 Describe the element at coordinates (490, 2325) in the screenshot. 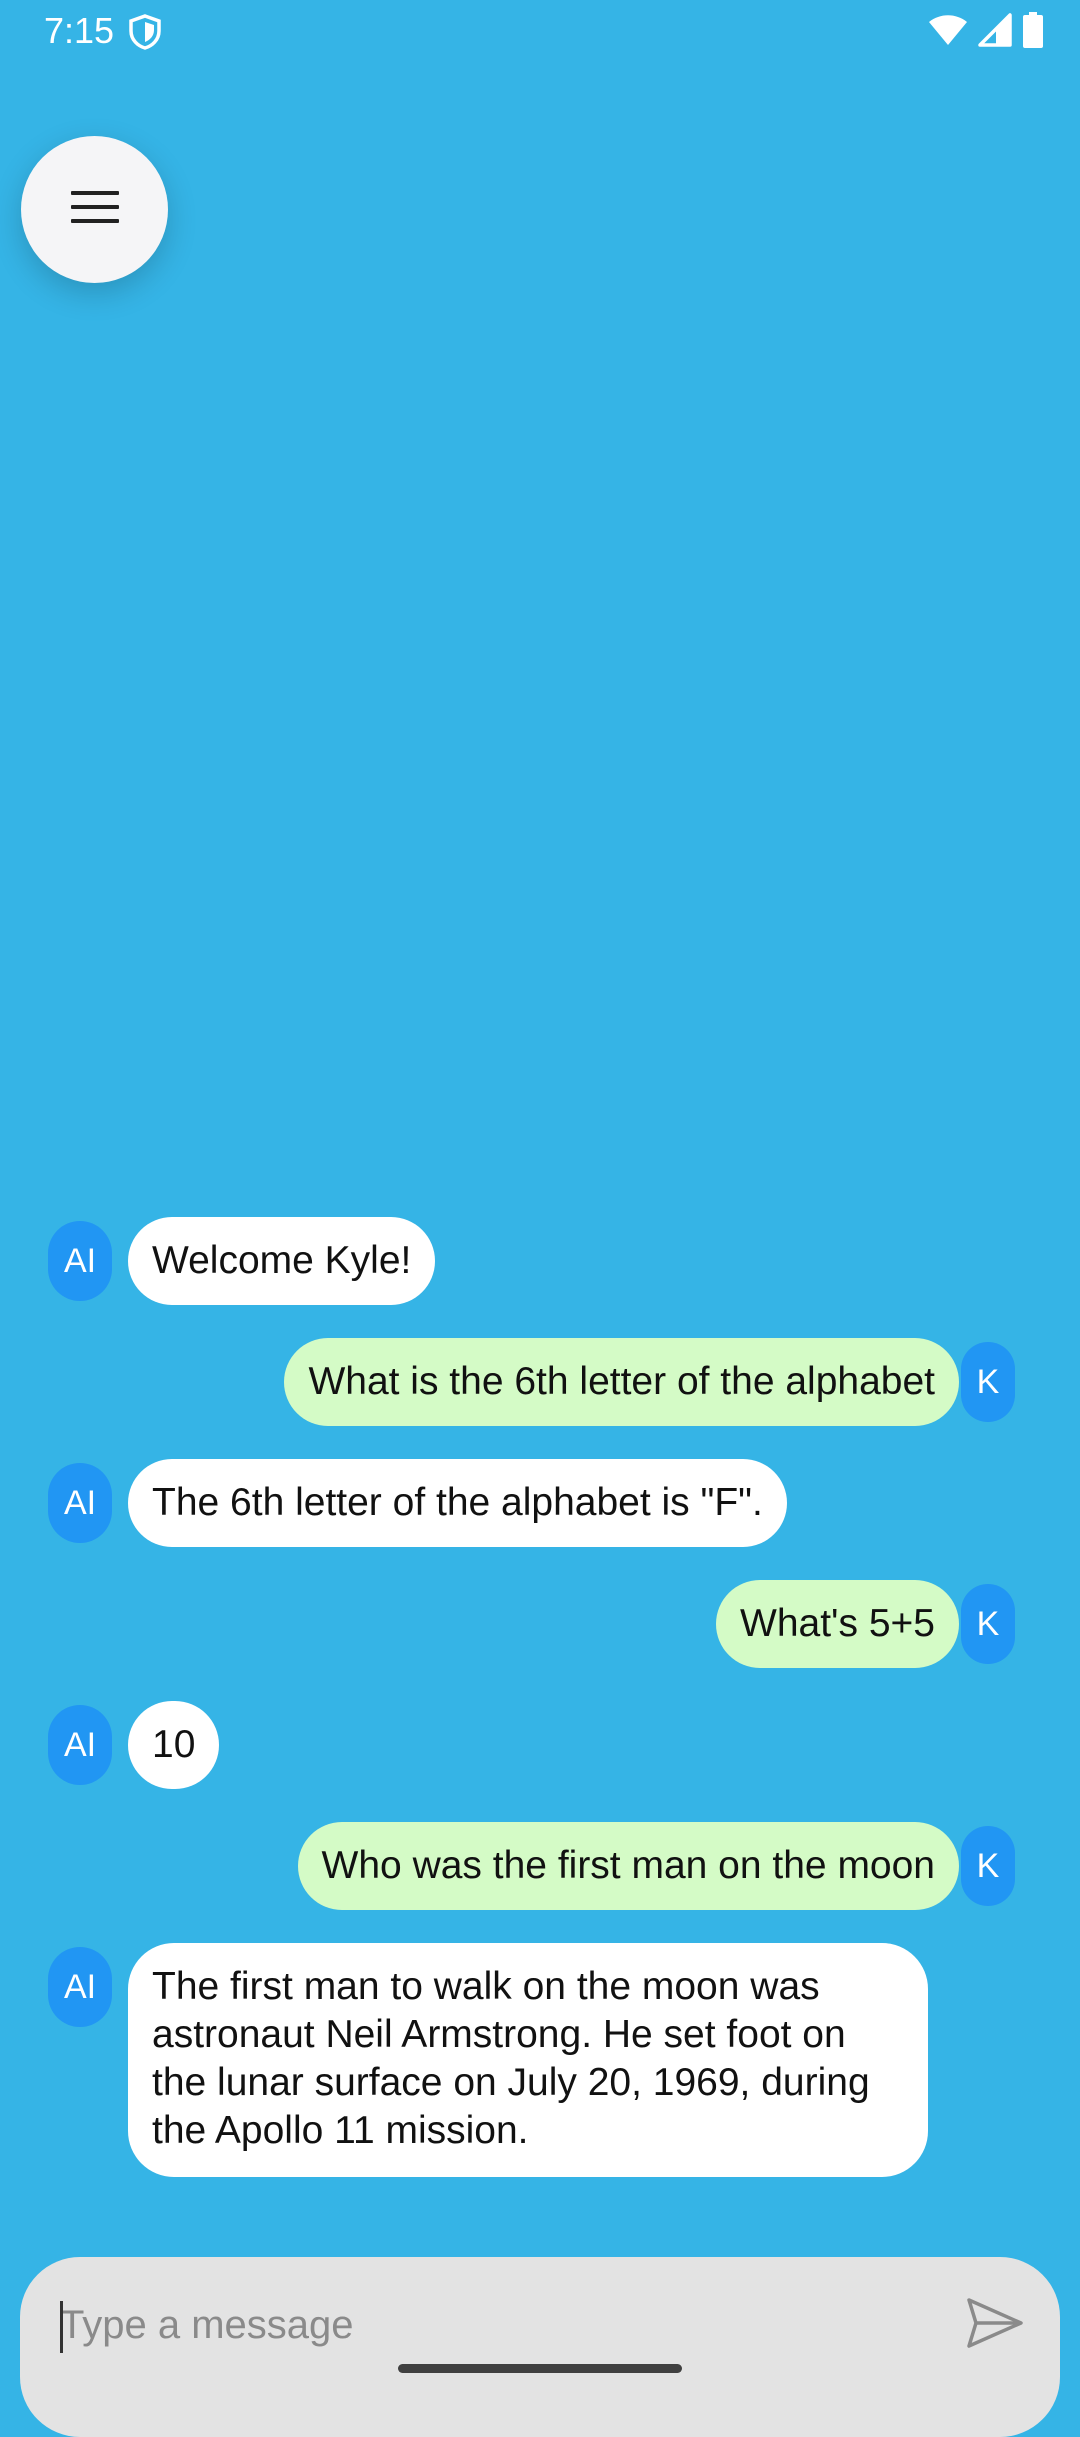

I see `message-input` at that location.